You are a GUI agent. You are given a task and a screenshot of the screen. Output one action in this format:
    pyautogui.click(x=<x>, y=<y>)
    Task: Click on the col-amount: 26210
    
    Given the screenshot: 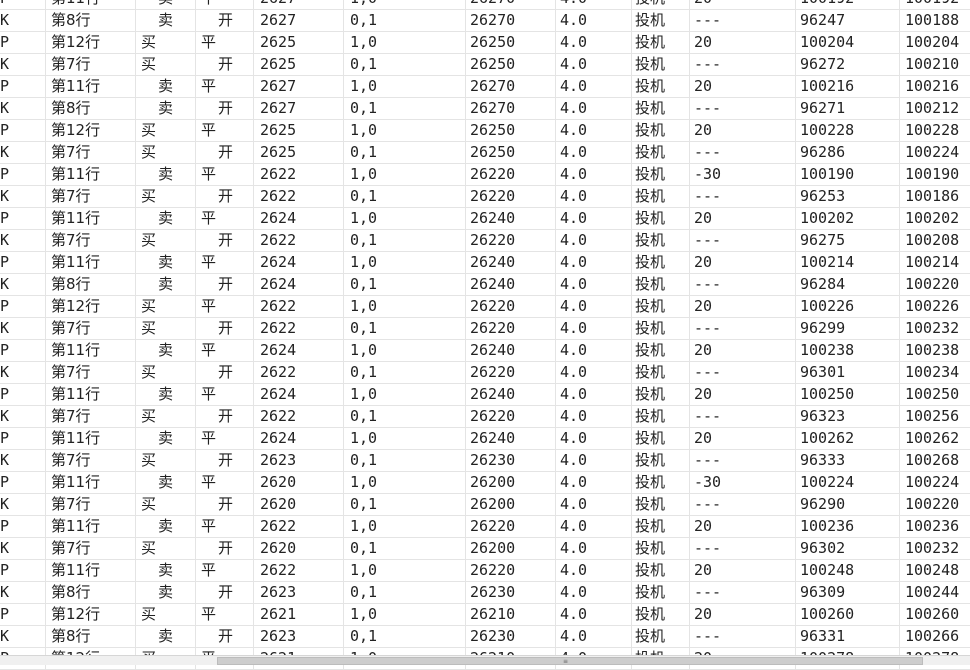 What is the action you would take?
    pyautogui.click(x=511, y=614)
    